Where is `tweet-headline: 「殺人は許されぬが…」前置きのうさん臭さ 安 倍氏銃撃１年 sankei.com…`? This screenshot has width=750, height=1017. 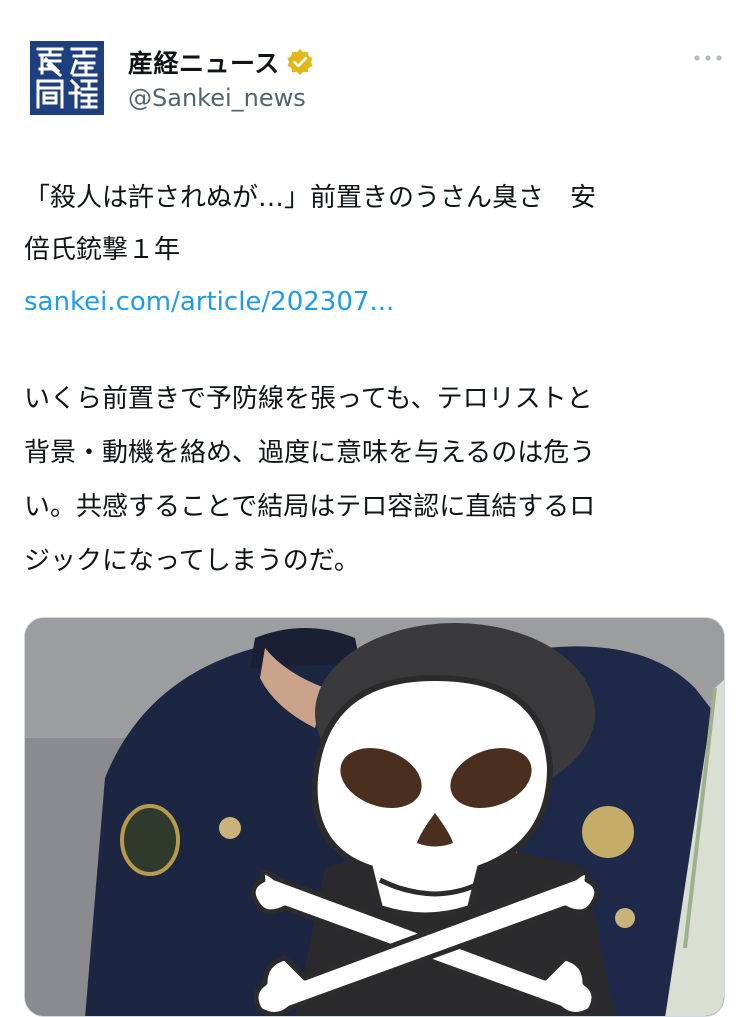 tweet-headline: 「殺人は許されぬが…」前置きのうさん臭さ 安 倍氏銃撃１年 sankei.com… is located at coordinates (374, 250).